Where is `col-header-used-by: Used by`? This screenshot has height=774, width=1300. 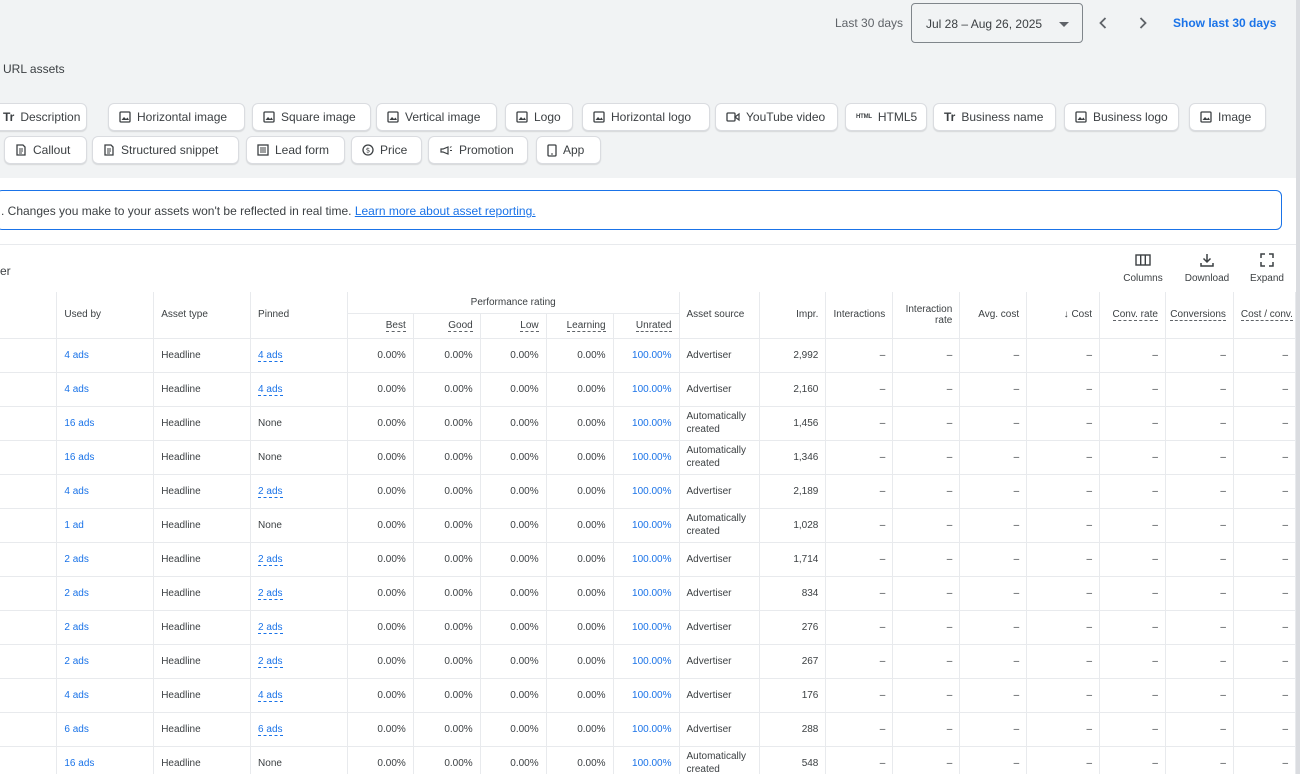
col-header-used-by: Used by is located at coordinates (105, 315).